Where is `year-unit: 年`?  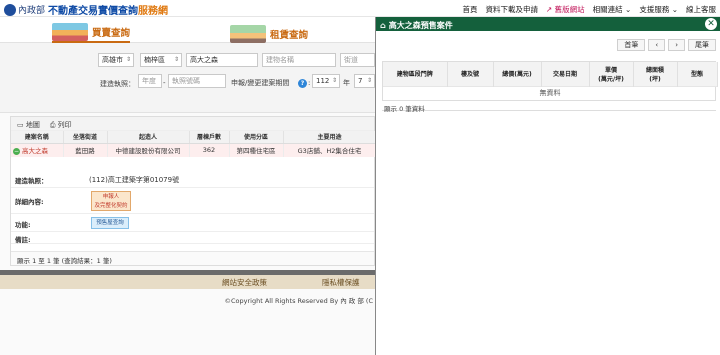
year-unit: 年 is located at coordinates (346, 83).